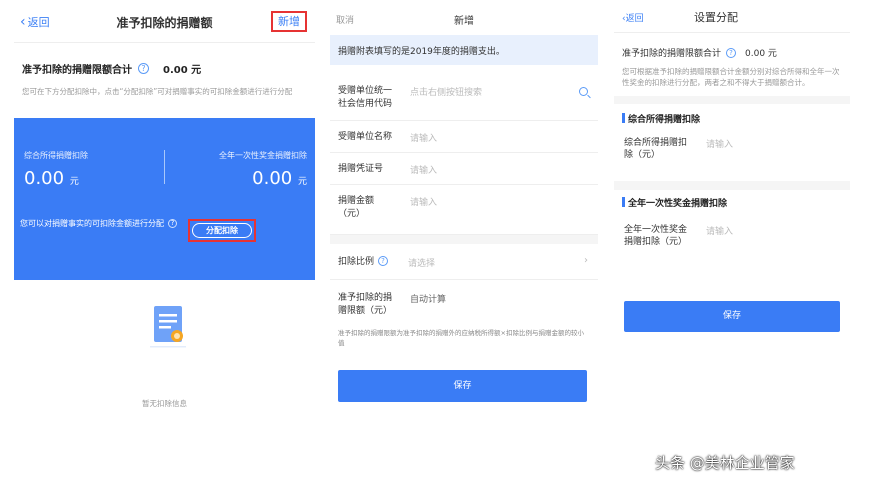 This screenshot has width=875, height=486. What do you see at coordinates (421, 262) in the screenshot?
I see `ratio-select: 请选择` at bounding box center [421, 262].